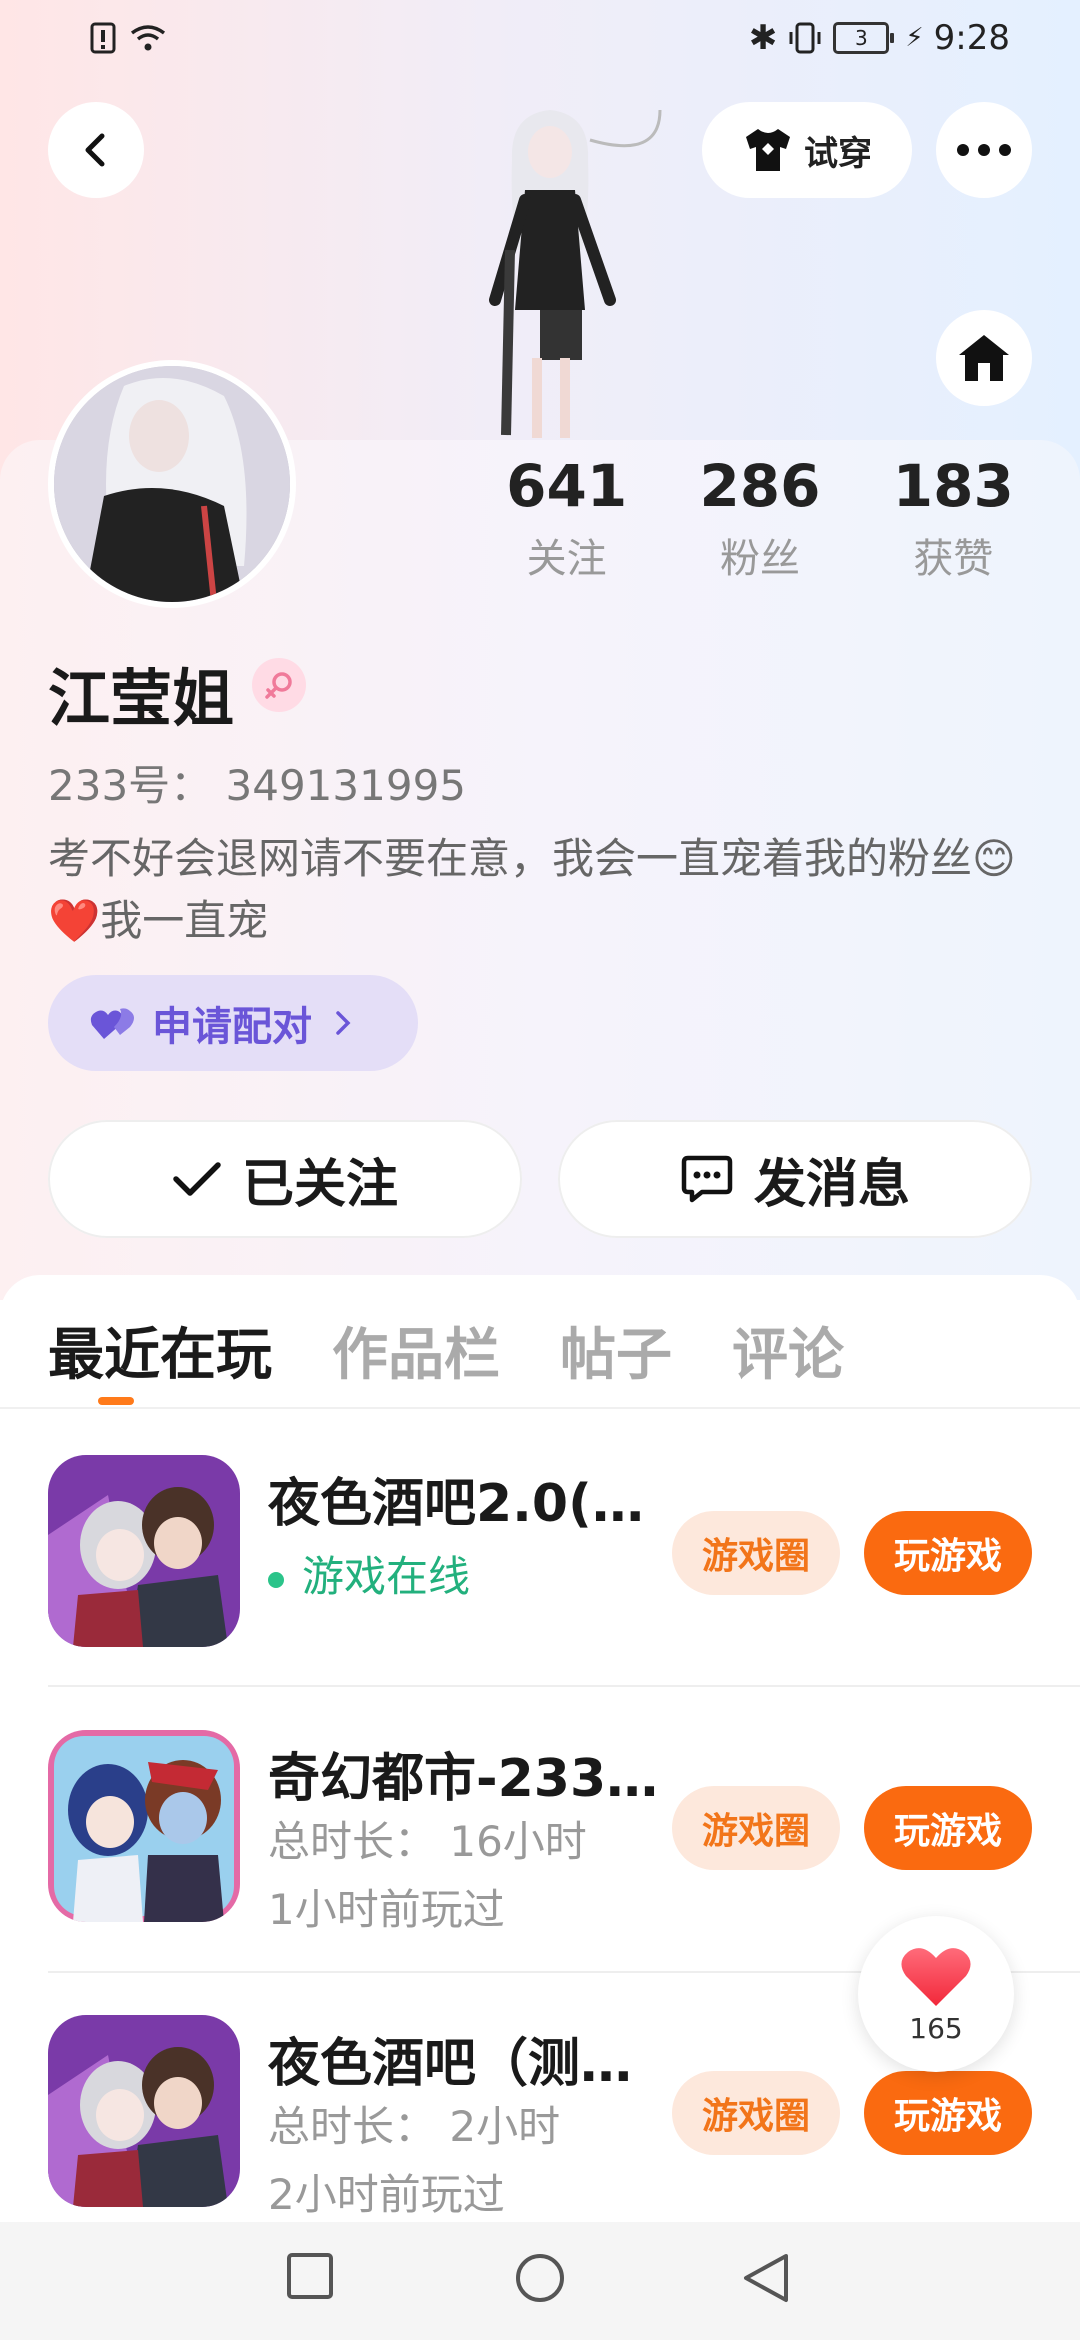 This screenshot has height=2345, width=1080. I want to click on circle-icon, so click(540, 2278).